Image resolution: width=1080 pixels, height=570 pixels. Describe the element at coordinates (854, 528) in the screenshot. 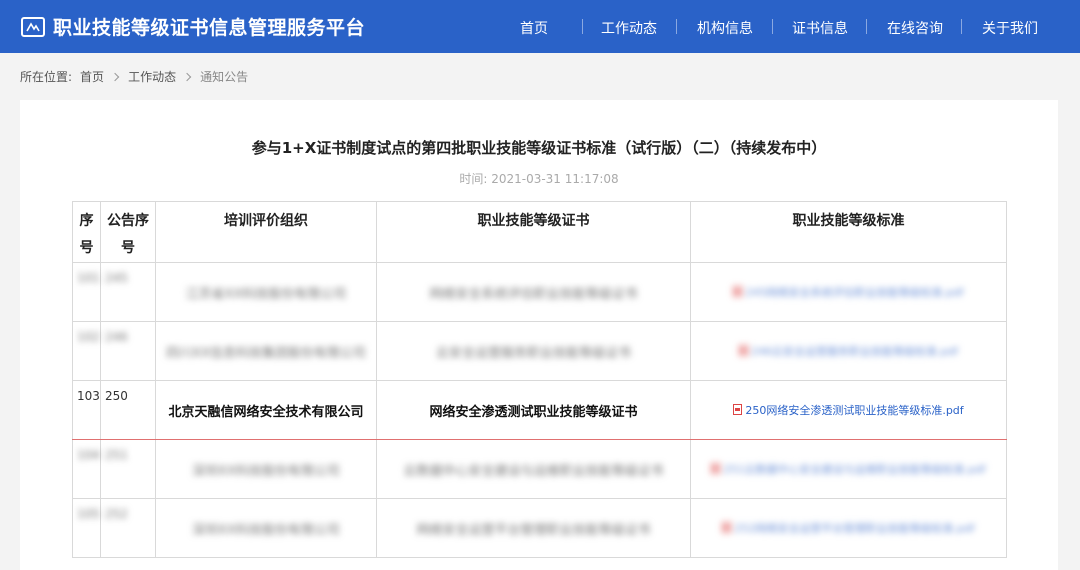

I see `row-std-label: 252网络安全运营平台管理职业技能等级标准.pdf` at that location.